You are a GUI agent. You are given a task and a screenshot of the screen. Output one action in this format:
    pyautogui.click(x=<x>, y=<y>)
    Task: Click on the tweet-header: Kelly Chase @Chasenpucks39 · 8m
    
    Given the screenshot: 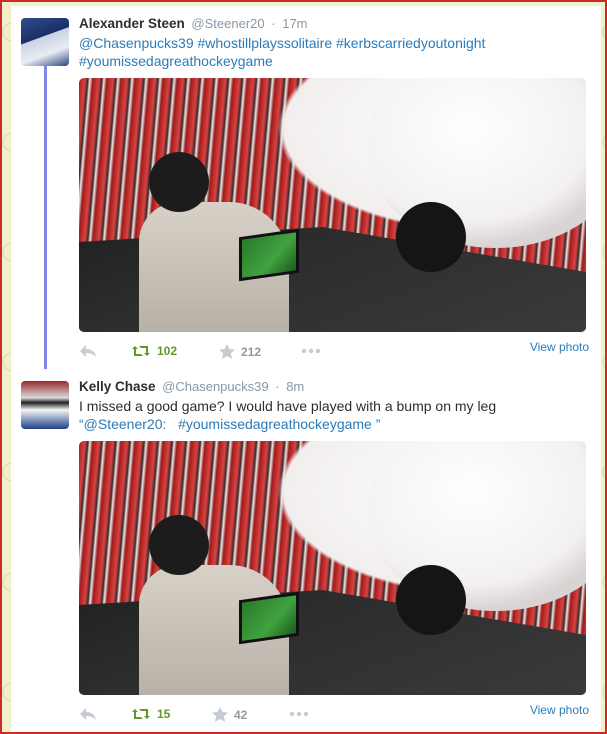 What is the action you would take?
    pyautogui.click(x=191, y=386)
    